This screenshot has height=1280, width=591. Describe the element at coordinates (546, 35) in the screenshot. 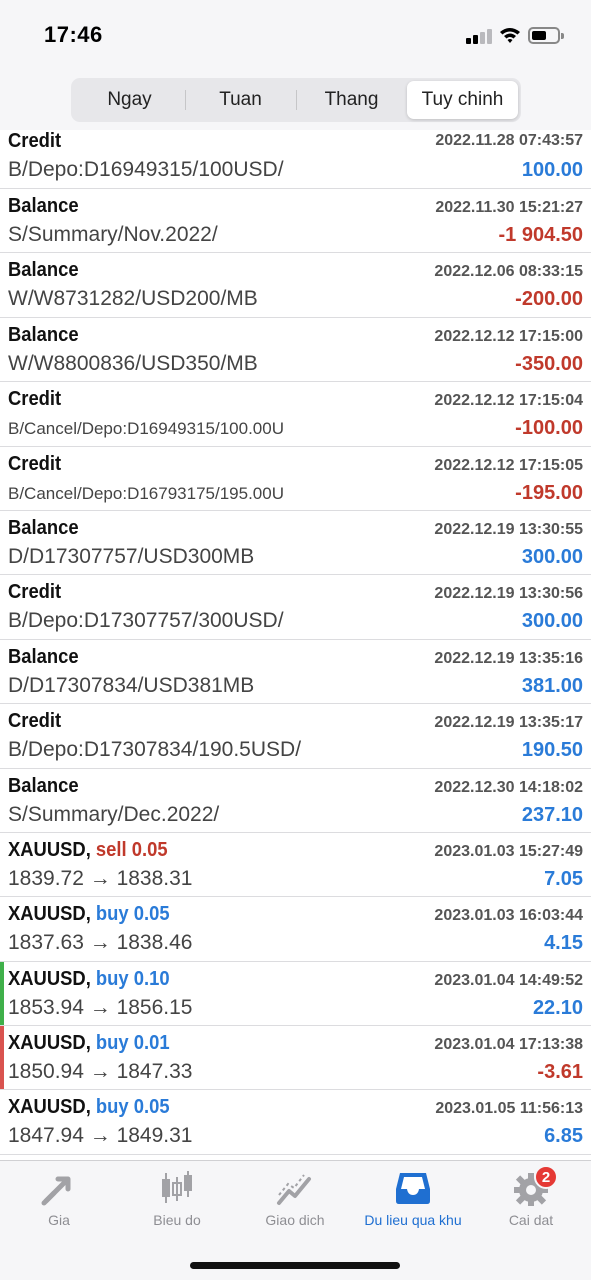

I see `battery-icon` at that location.